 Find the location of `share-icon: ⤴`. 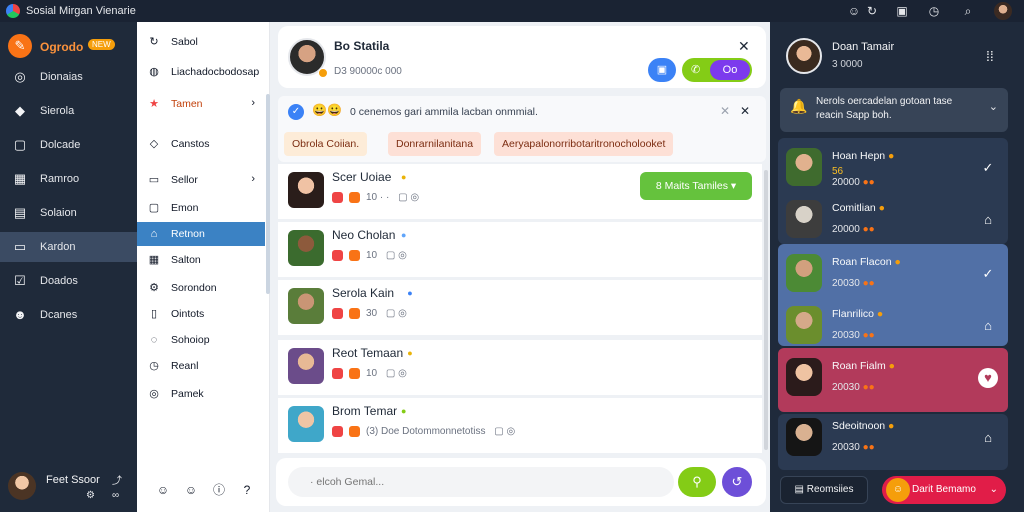

share-icon: ⤴ is located at coordinates (117, 479).